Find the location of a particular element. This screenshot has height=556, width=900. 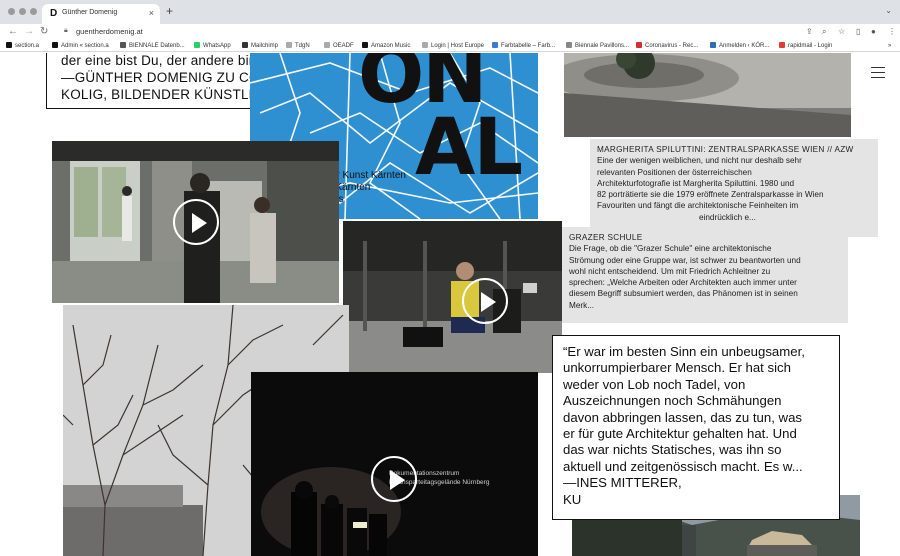

bookmark-item: rapidmail - Login is located at coordinates (805, 46).